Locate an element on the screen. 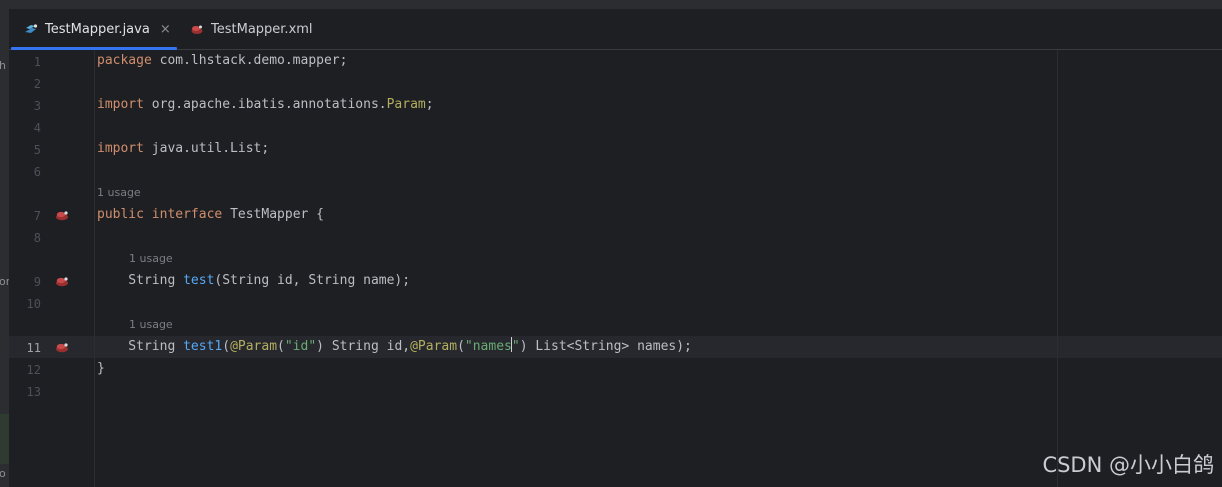 The image size is (1222, 487). watermark: CSDN @小小白鸽 is located at coordinates (1128, 465).